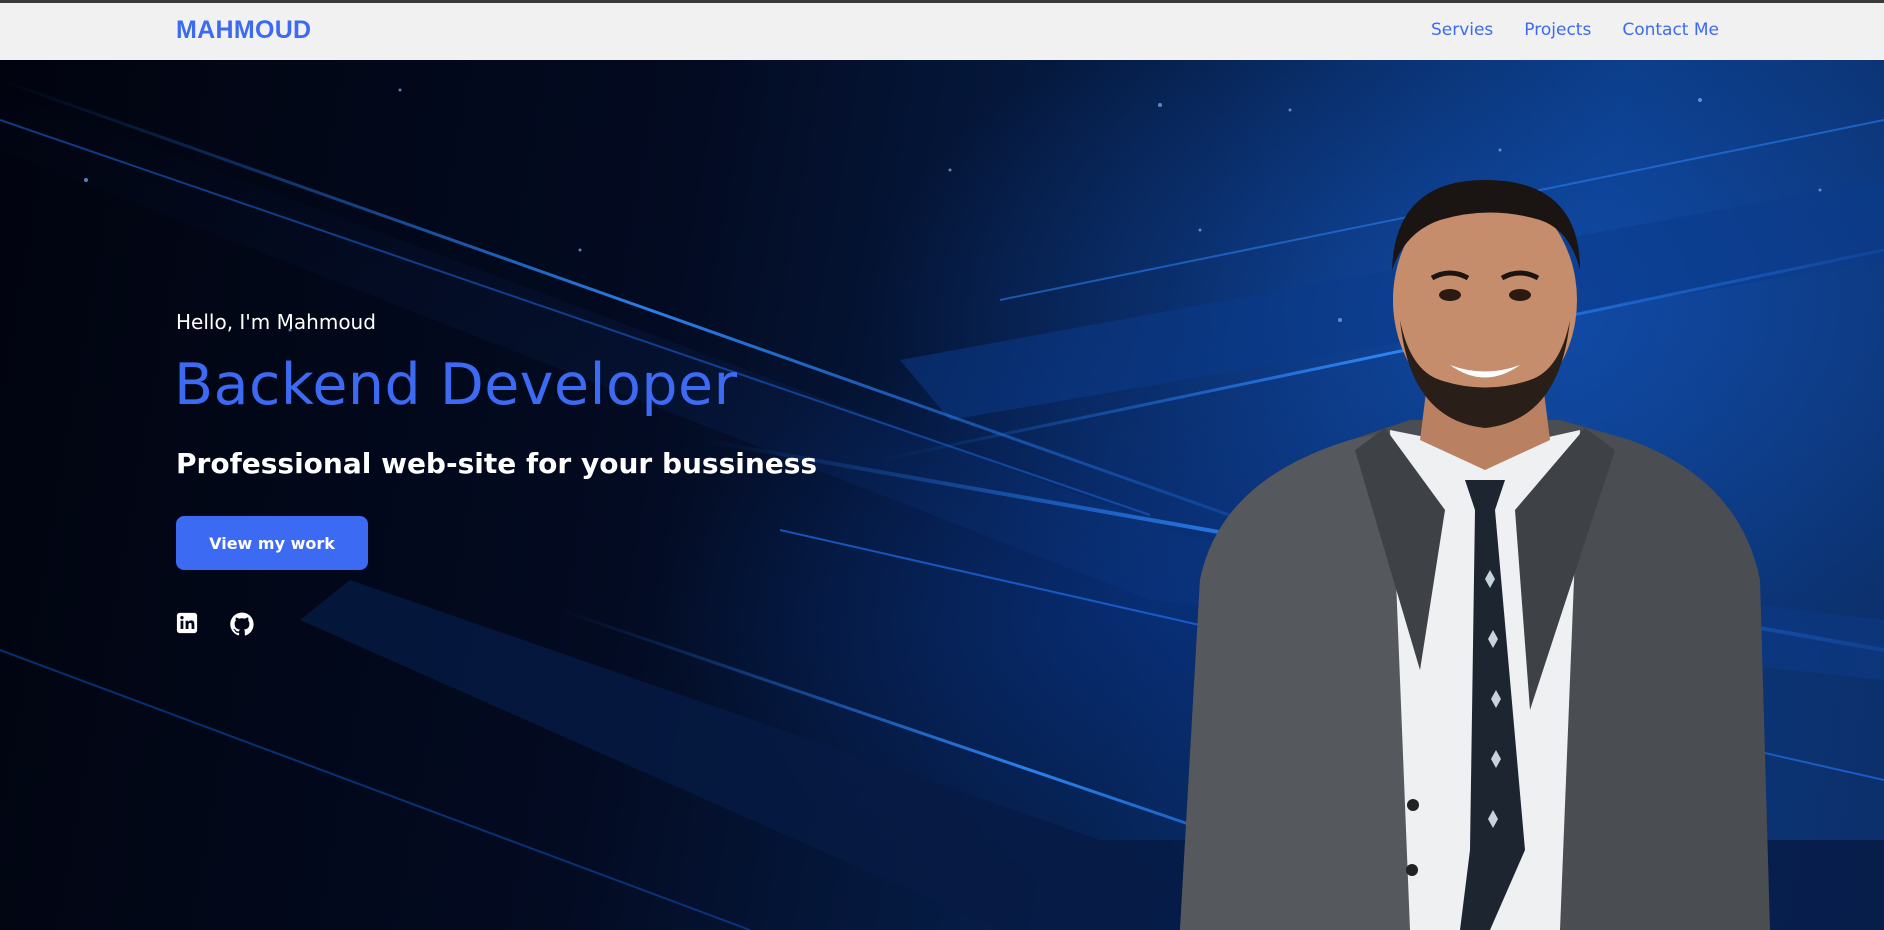 Image resolution: width=1884 pixels, height=930 pixels. What do you see at coordinates (272, 543) in the screenshot?
I see `view-my-work-button: View my work` at bounding box center [272, 543].